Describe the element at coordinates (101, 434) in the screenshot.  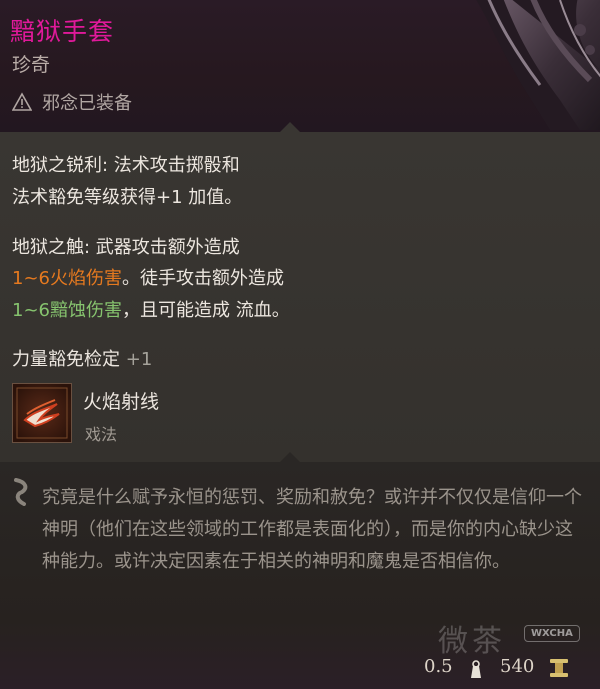
I see `spell-type: 戏法` at that location.